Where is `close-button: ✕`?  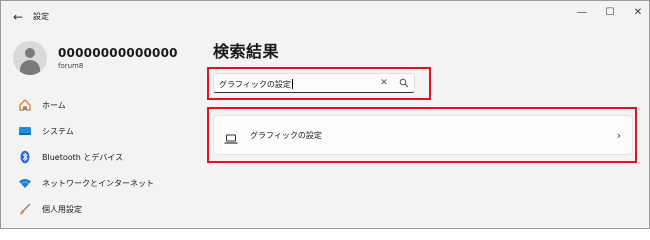 close-button: ✕ is located at coordinates (636, 12).